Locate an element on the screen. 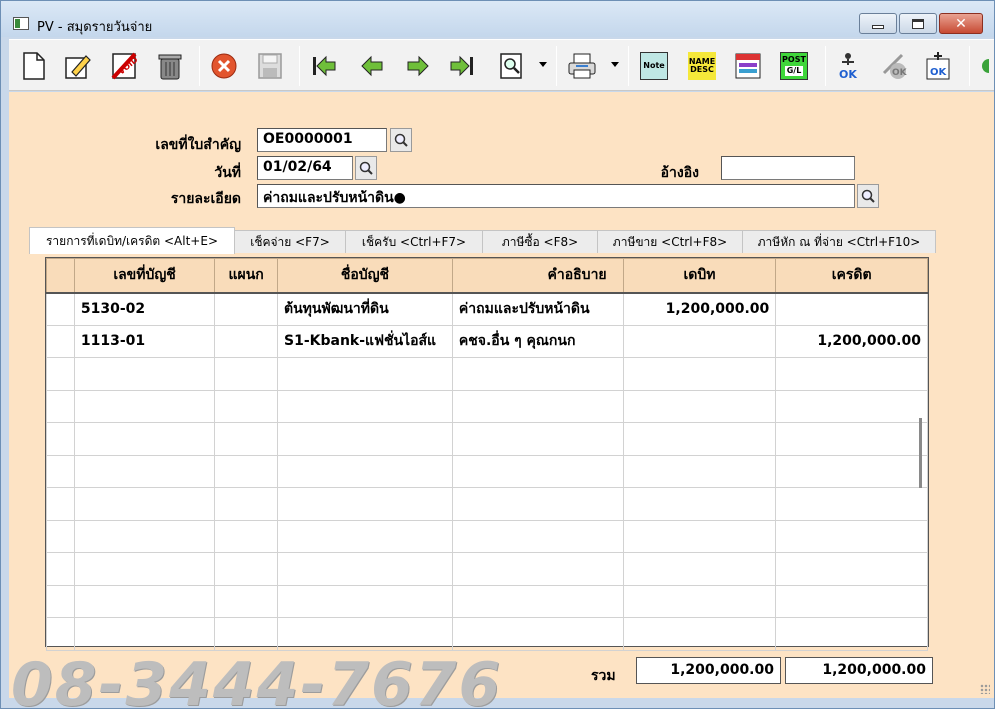  minimize-button is located at coordinates (878, 23).